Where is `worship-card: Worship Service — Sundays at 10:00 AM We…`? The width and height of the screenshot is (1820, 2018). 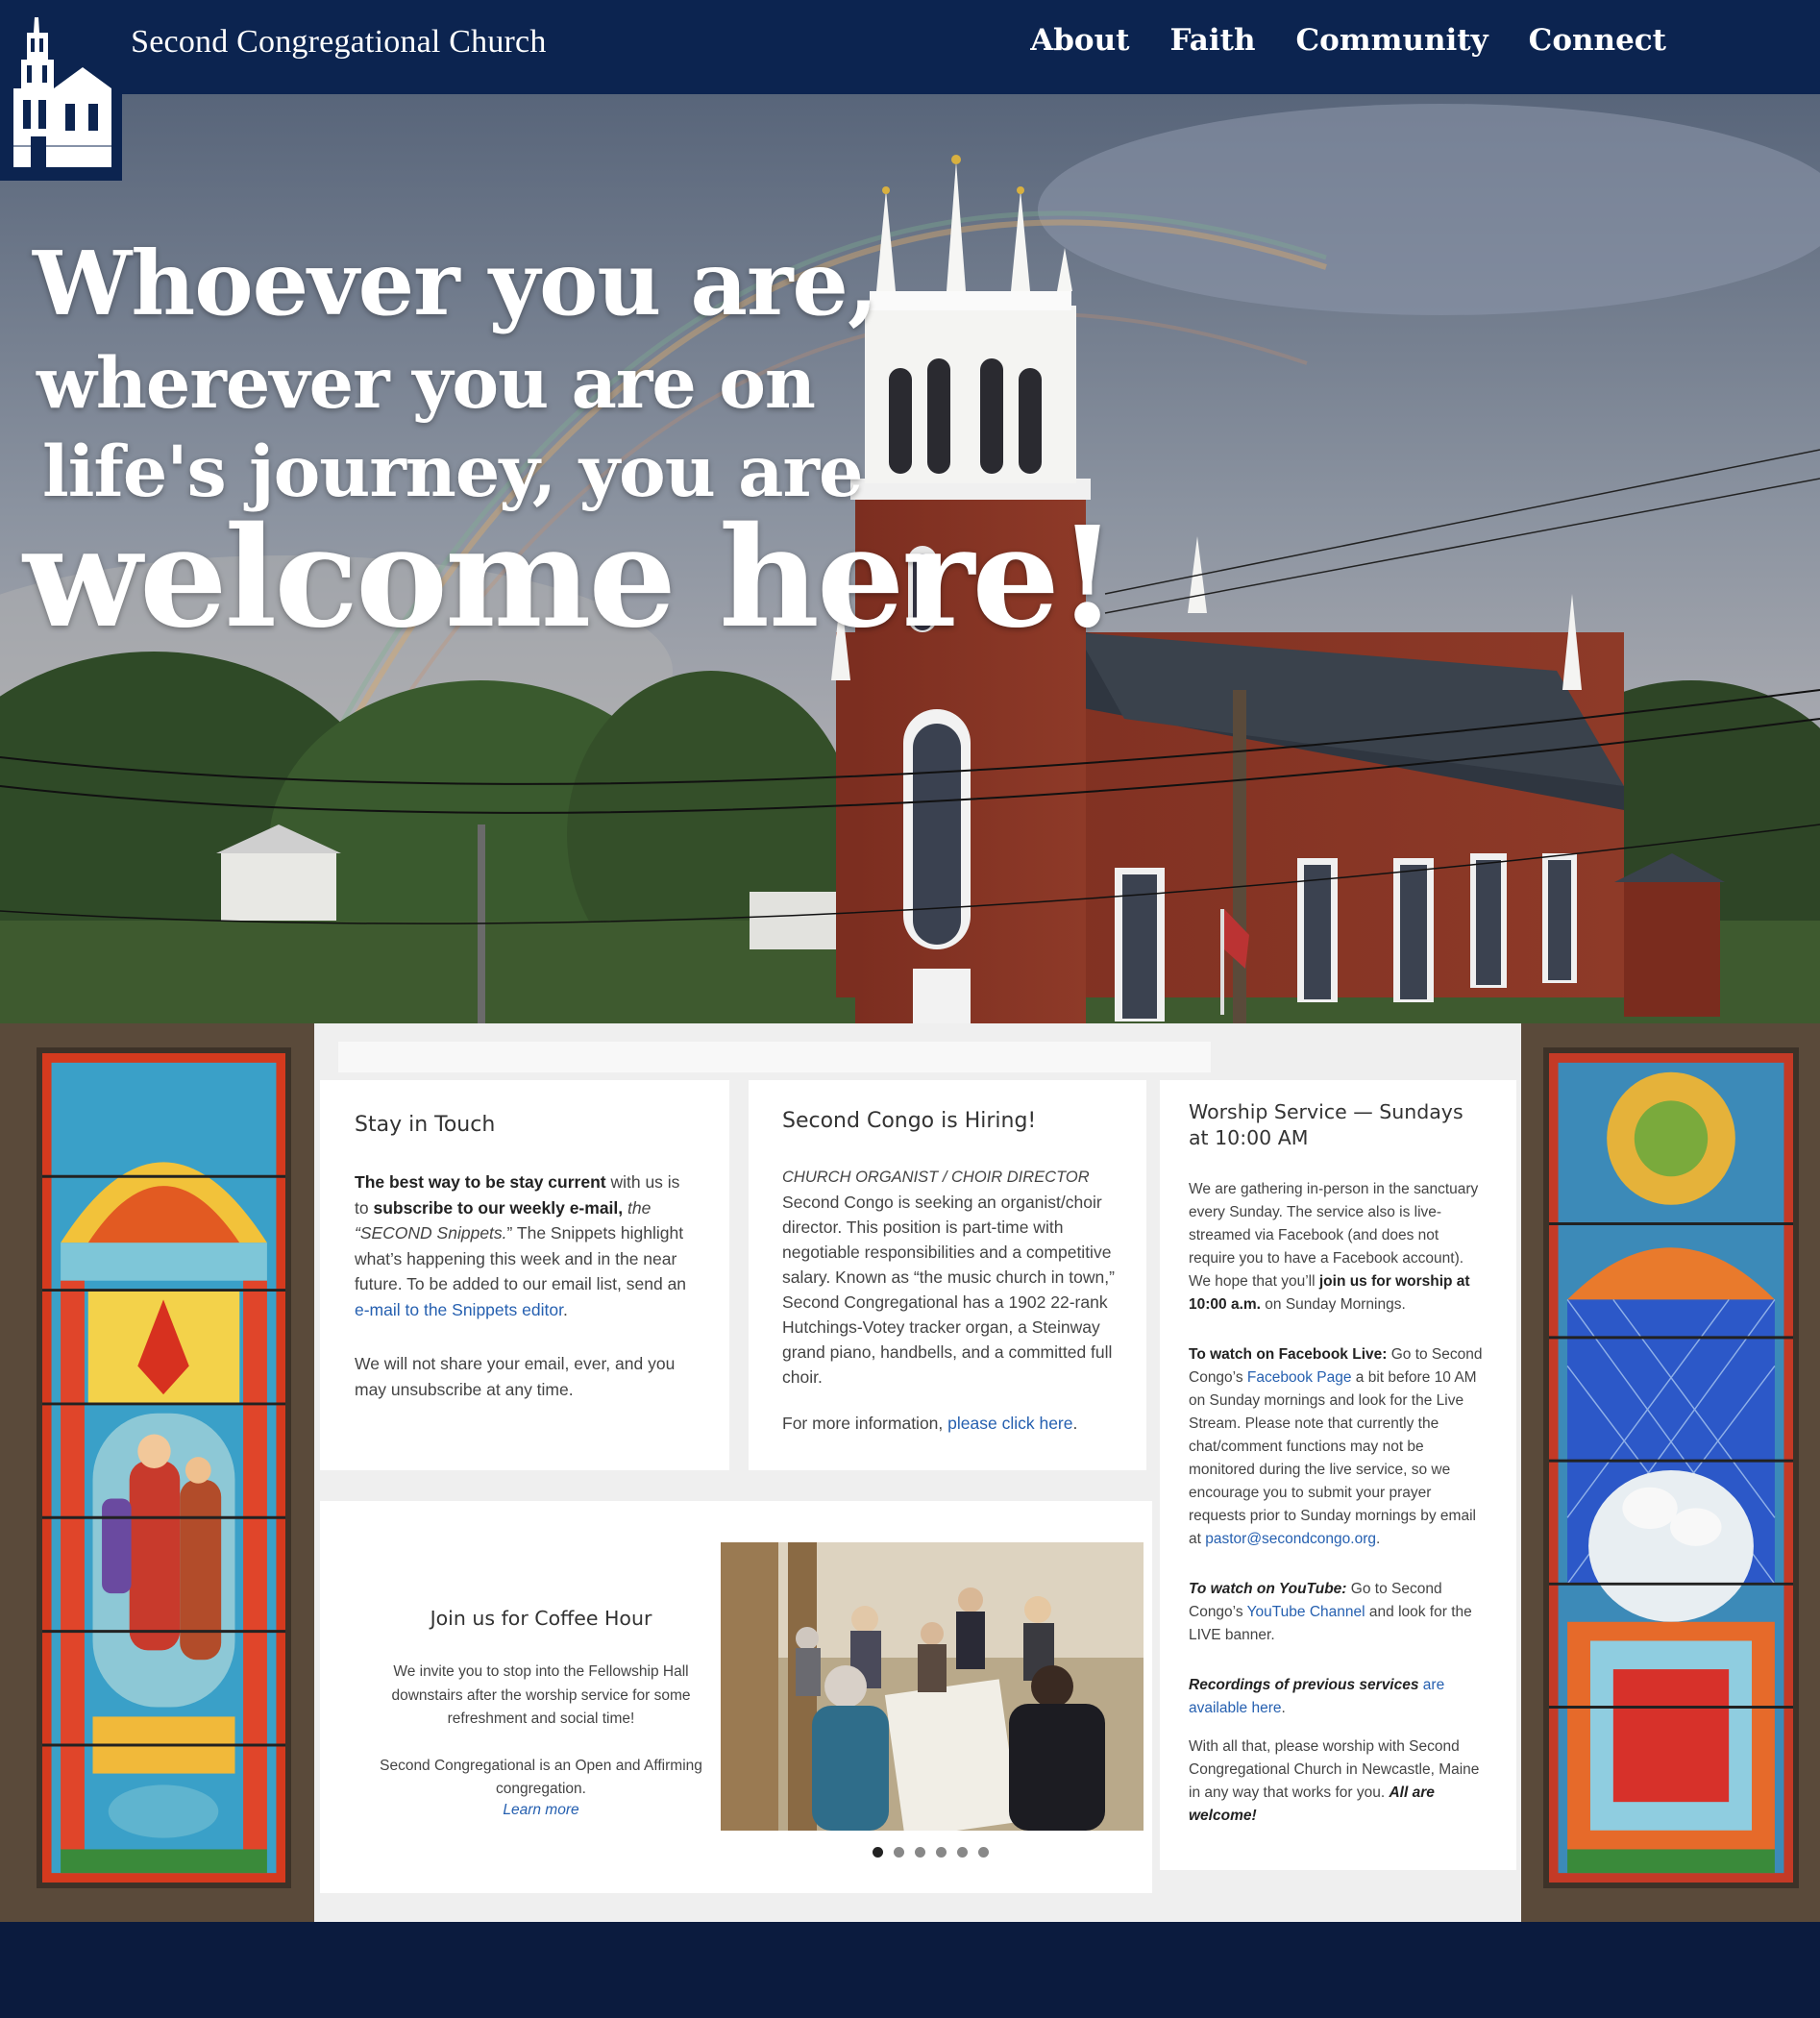 worship-card: Worship Service — Sundays at 10:00 AM We… is located at coordinates (1338, 1475).